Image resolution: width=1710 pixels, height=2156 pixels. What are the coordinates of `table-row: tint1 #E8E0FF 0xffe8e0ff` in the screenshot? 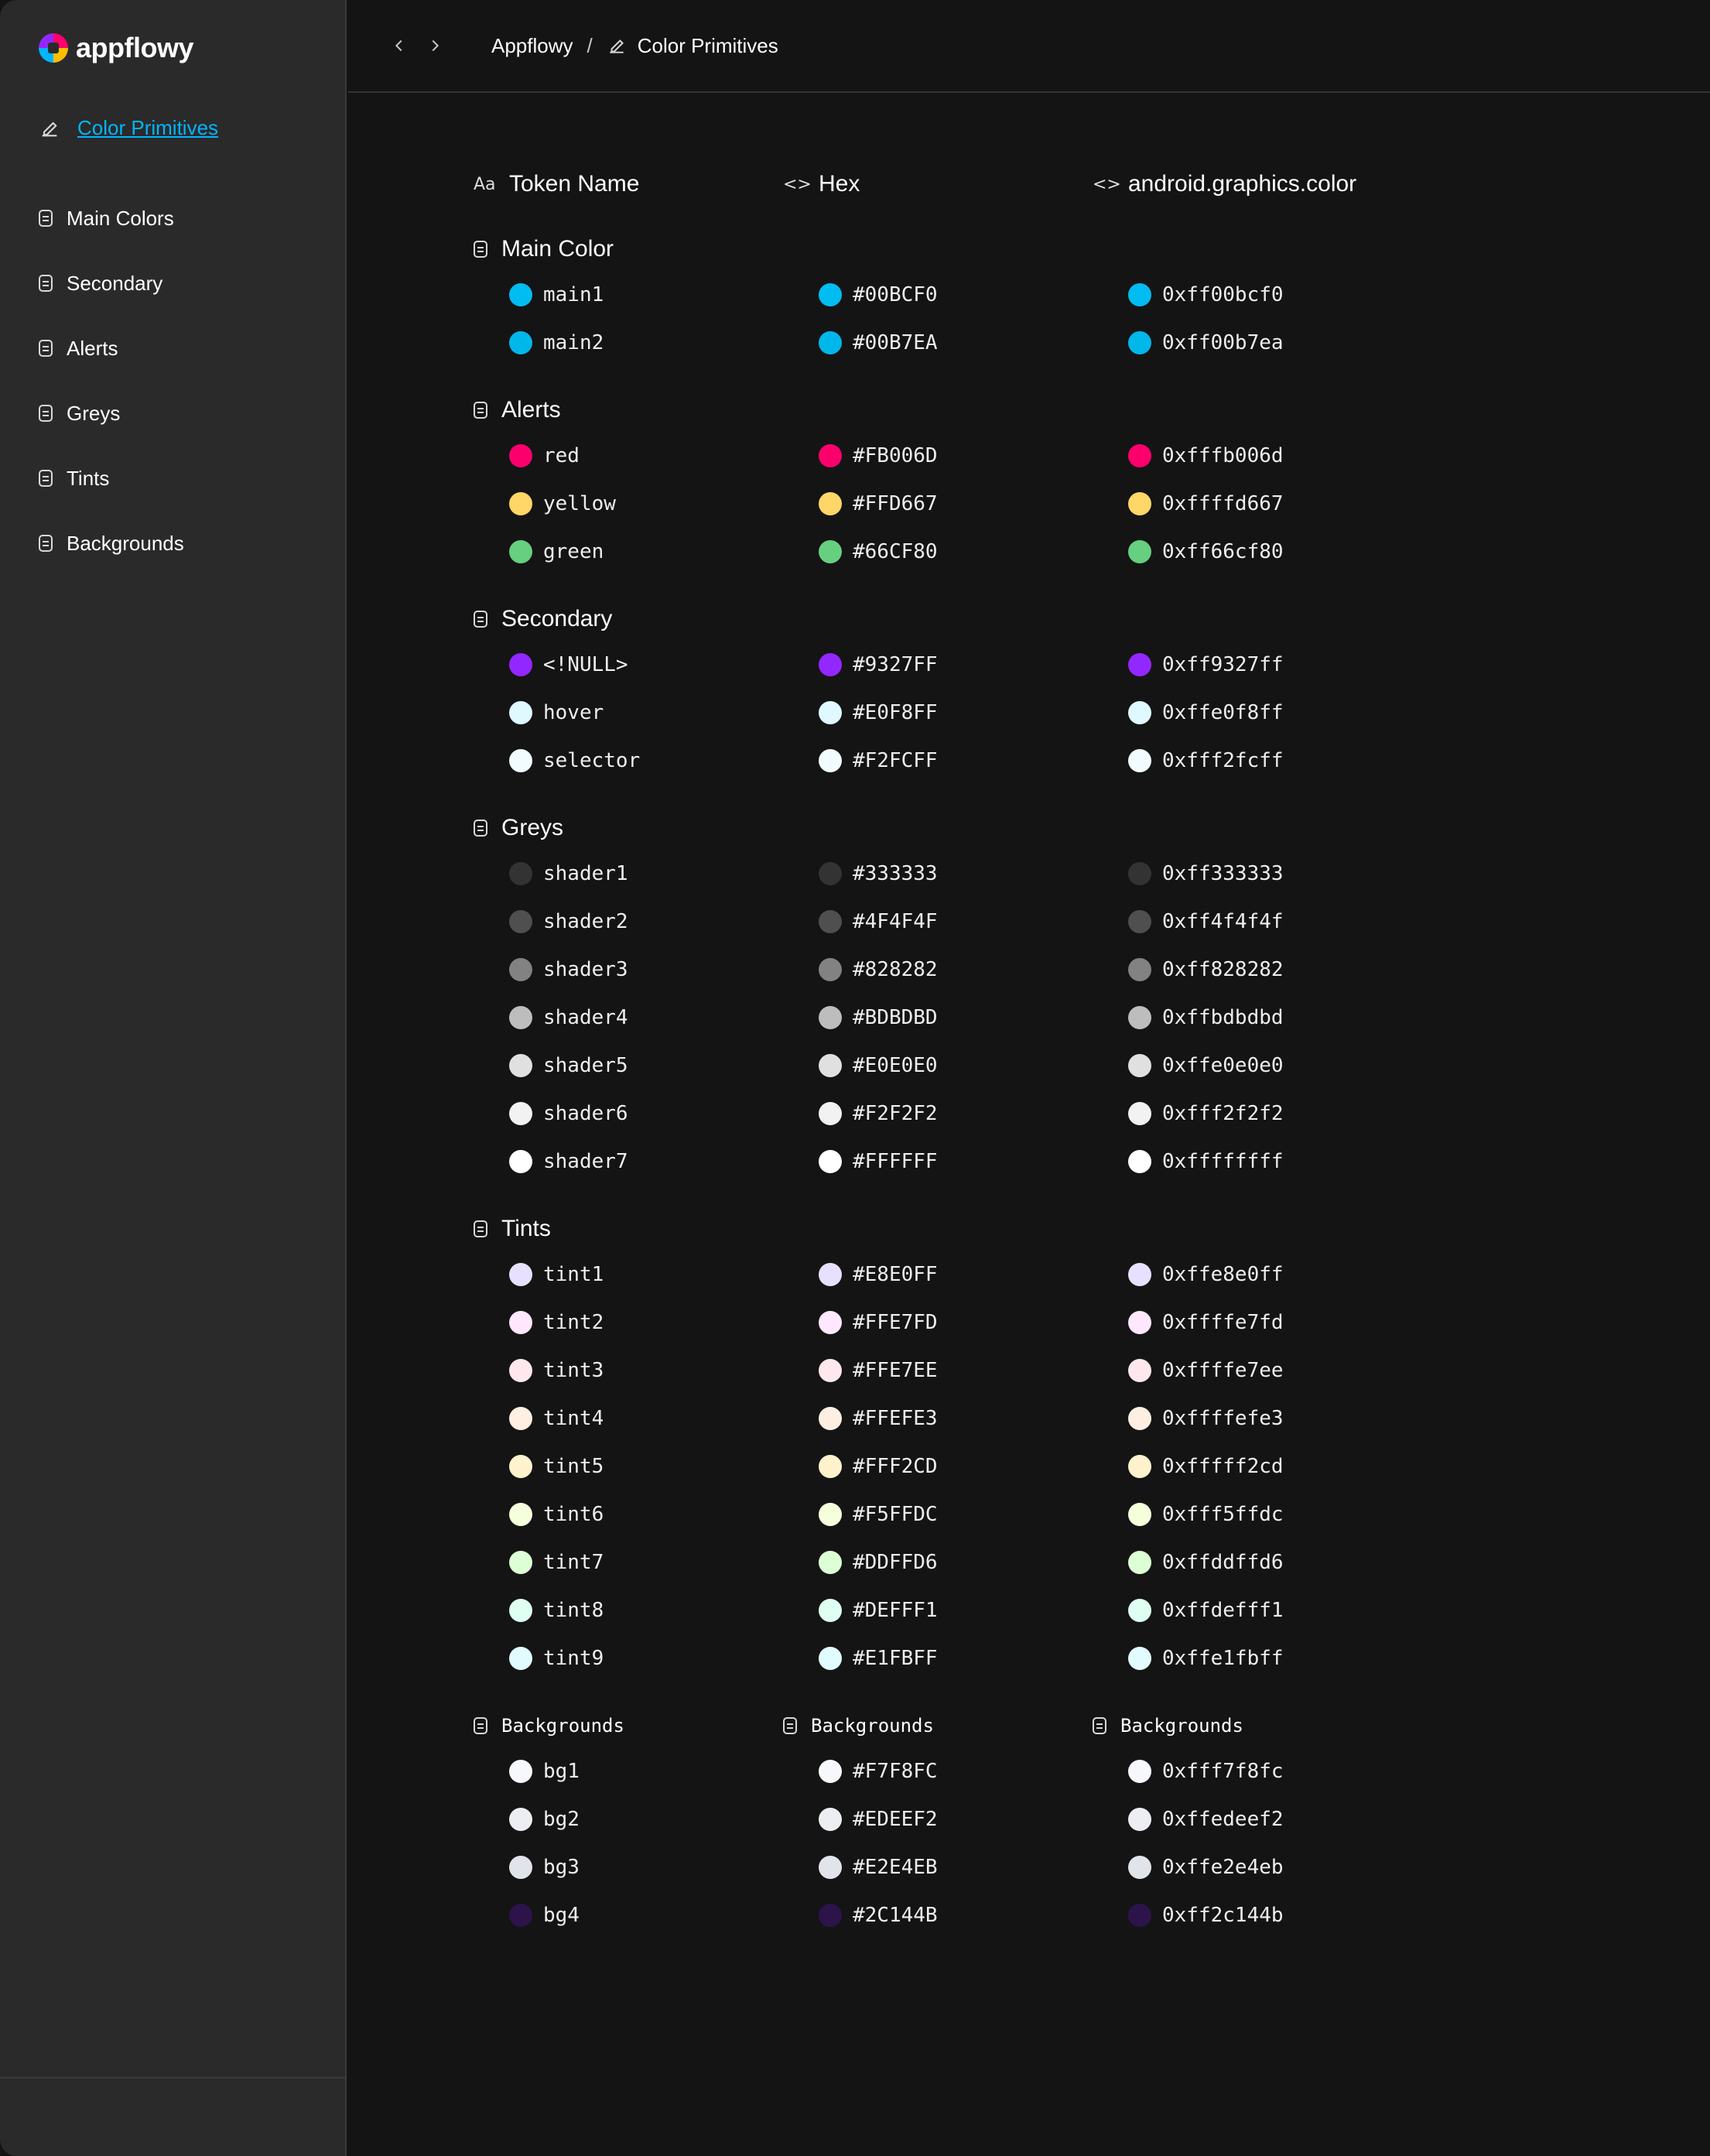 It's located at (1054, 1275).